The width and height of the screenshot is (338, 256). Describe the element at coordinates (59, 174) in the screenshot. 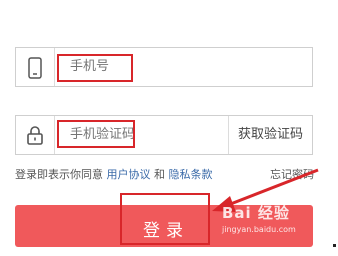

I see `agreement-prefix: 登录即表示你同意` at that location.